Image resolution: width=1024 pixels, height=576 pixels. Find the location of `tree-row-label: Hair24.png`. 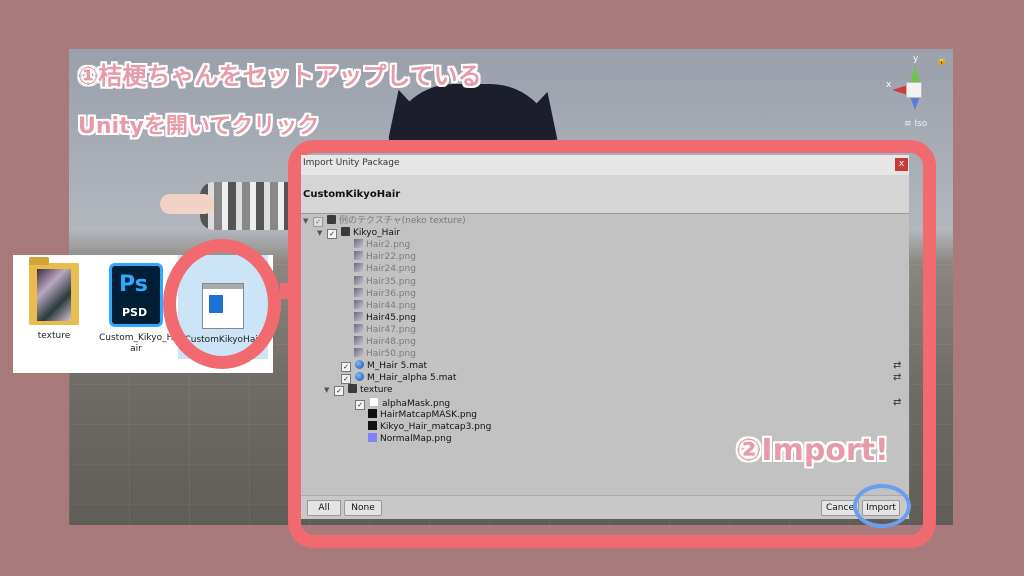

tree-row-label: Hair24.png is located at coordinates (391, 269).